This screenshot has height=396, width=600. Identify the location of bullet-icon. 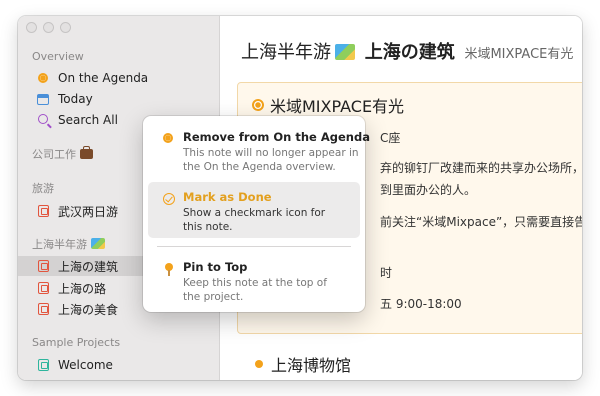
(259, 364).